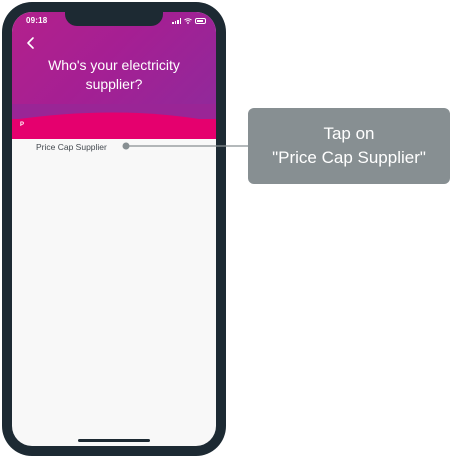 Image resolution: width=450 pixels, height=458 pixels. Describe the element at coordinates (71, 147) in the screenshot. I see `list-item-label: Price Cap Supplier` at that location.